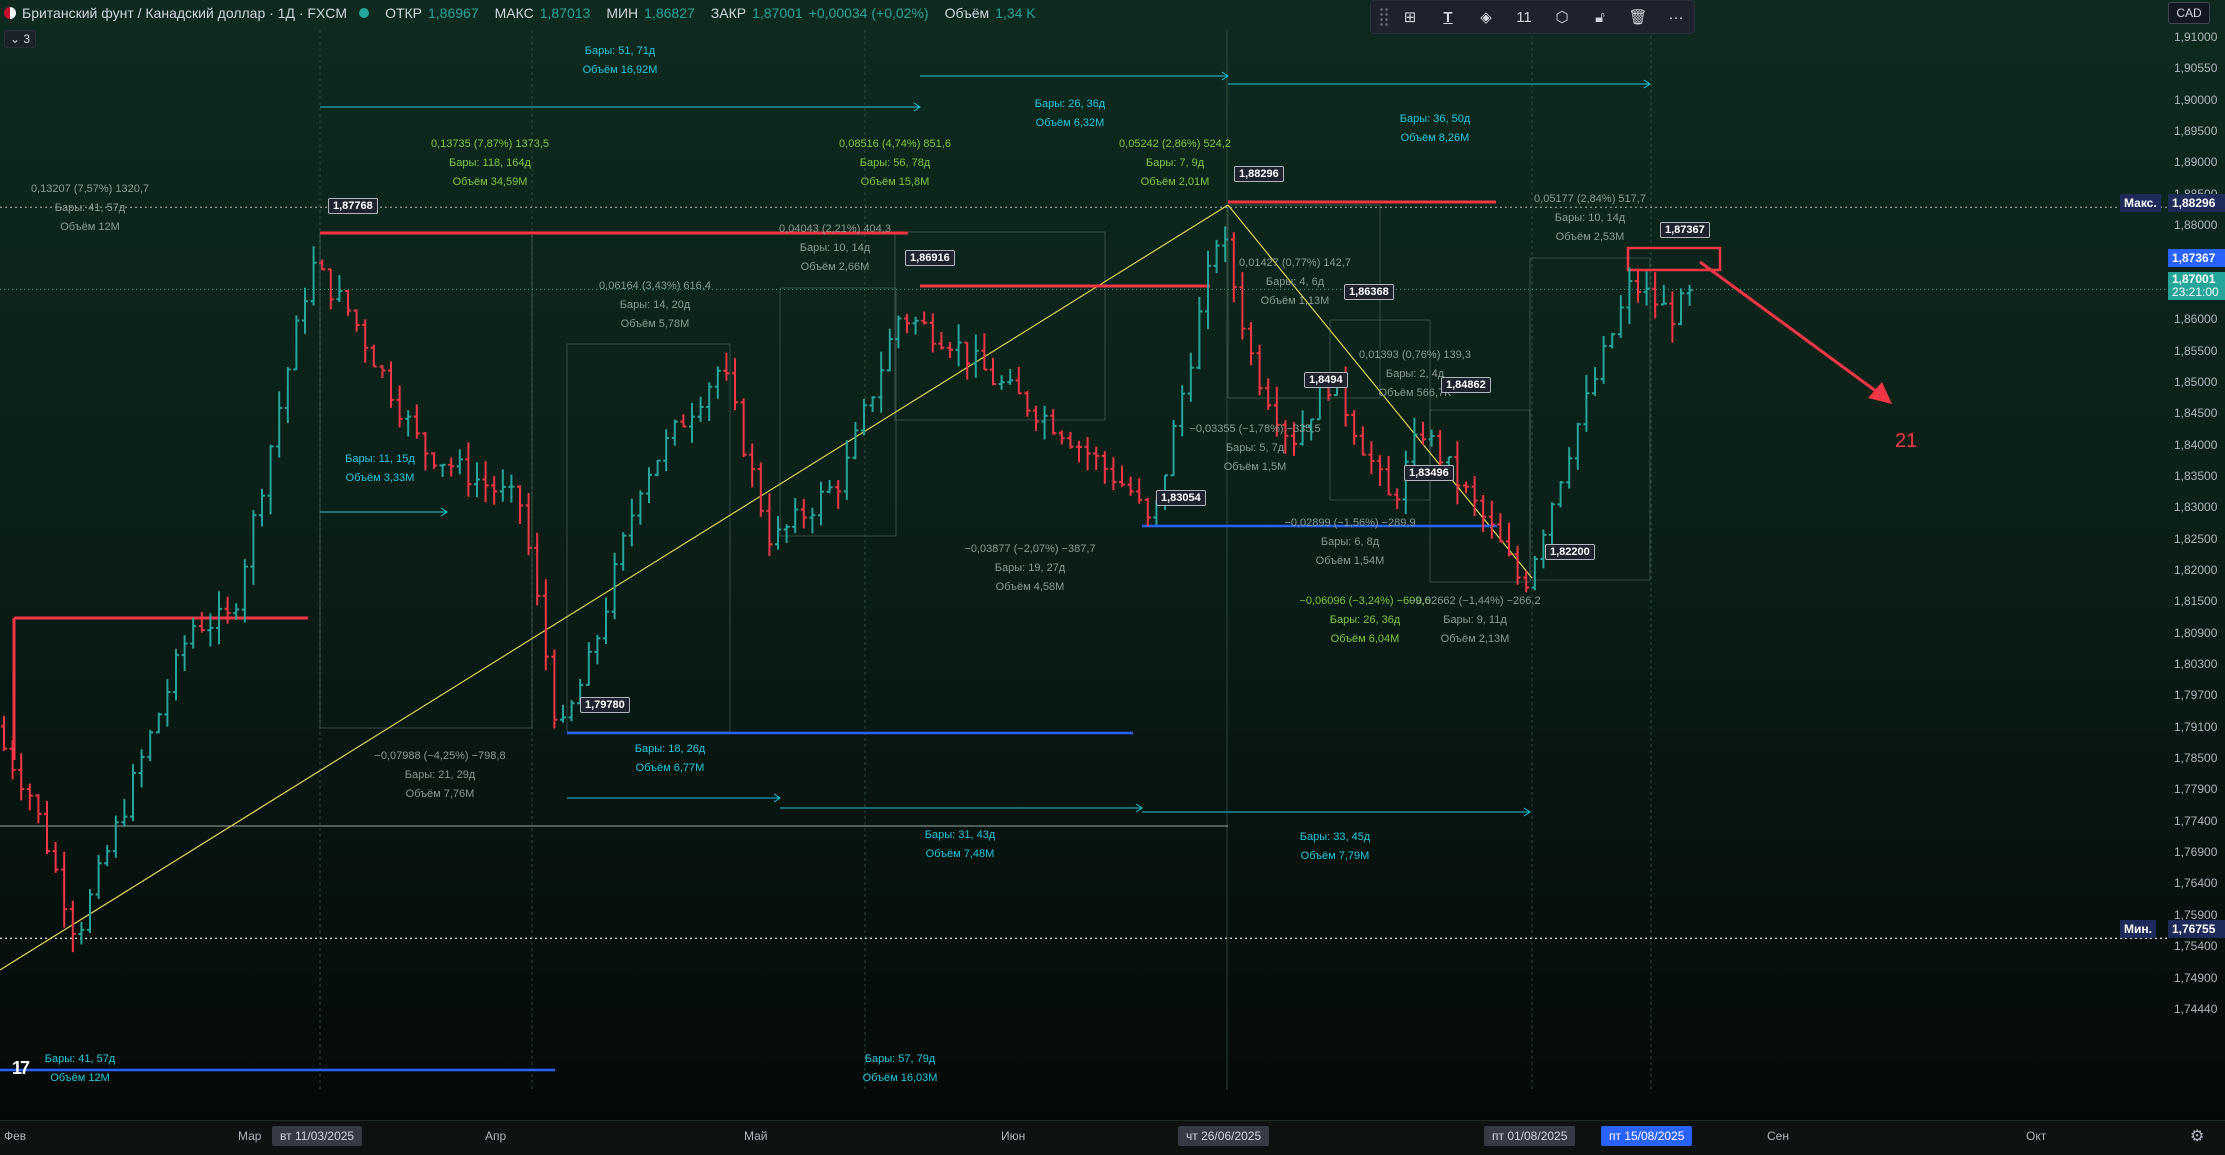  I want to click on time-badge-2: чт 26/06/2025, so click(1224, 1136).